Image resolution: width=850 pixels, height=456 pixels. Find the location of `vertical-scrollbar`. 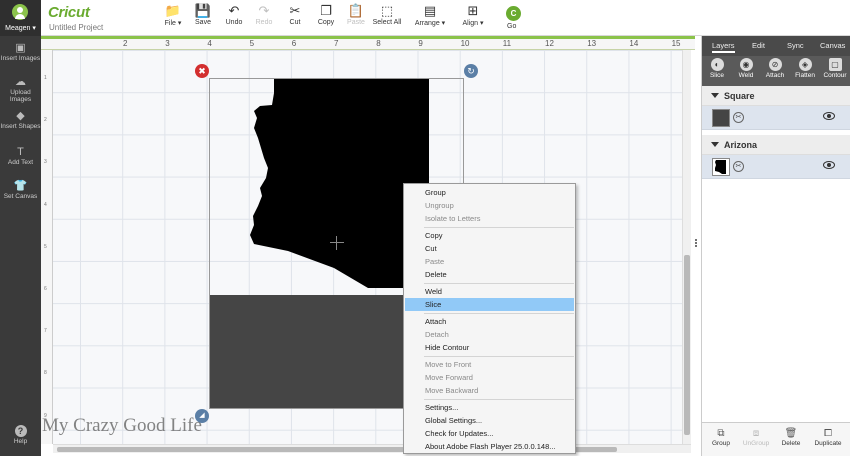

vertical-scrollbar is located at coordinates (686, 247).